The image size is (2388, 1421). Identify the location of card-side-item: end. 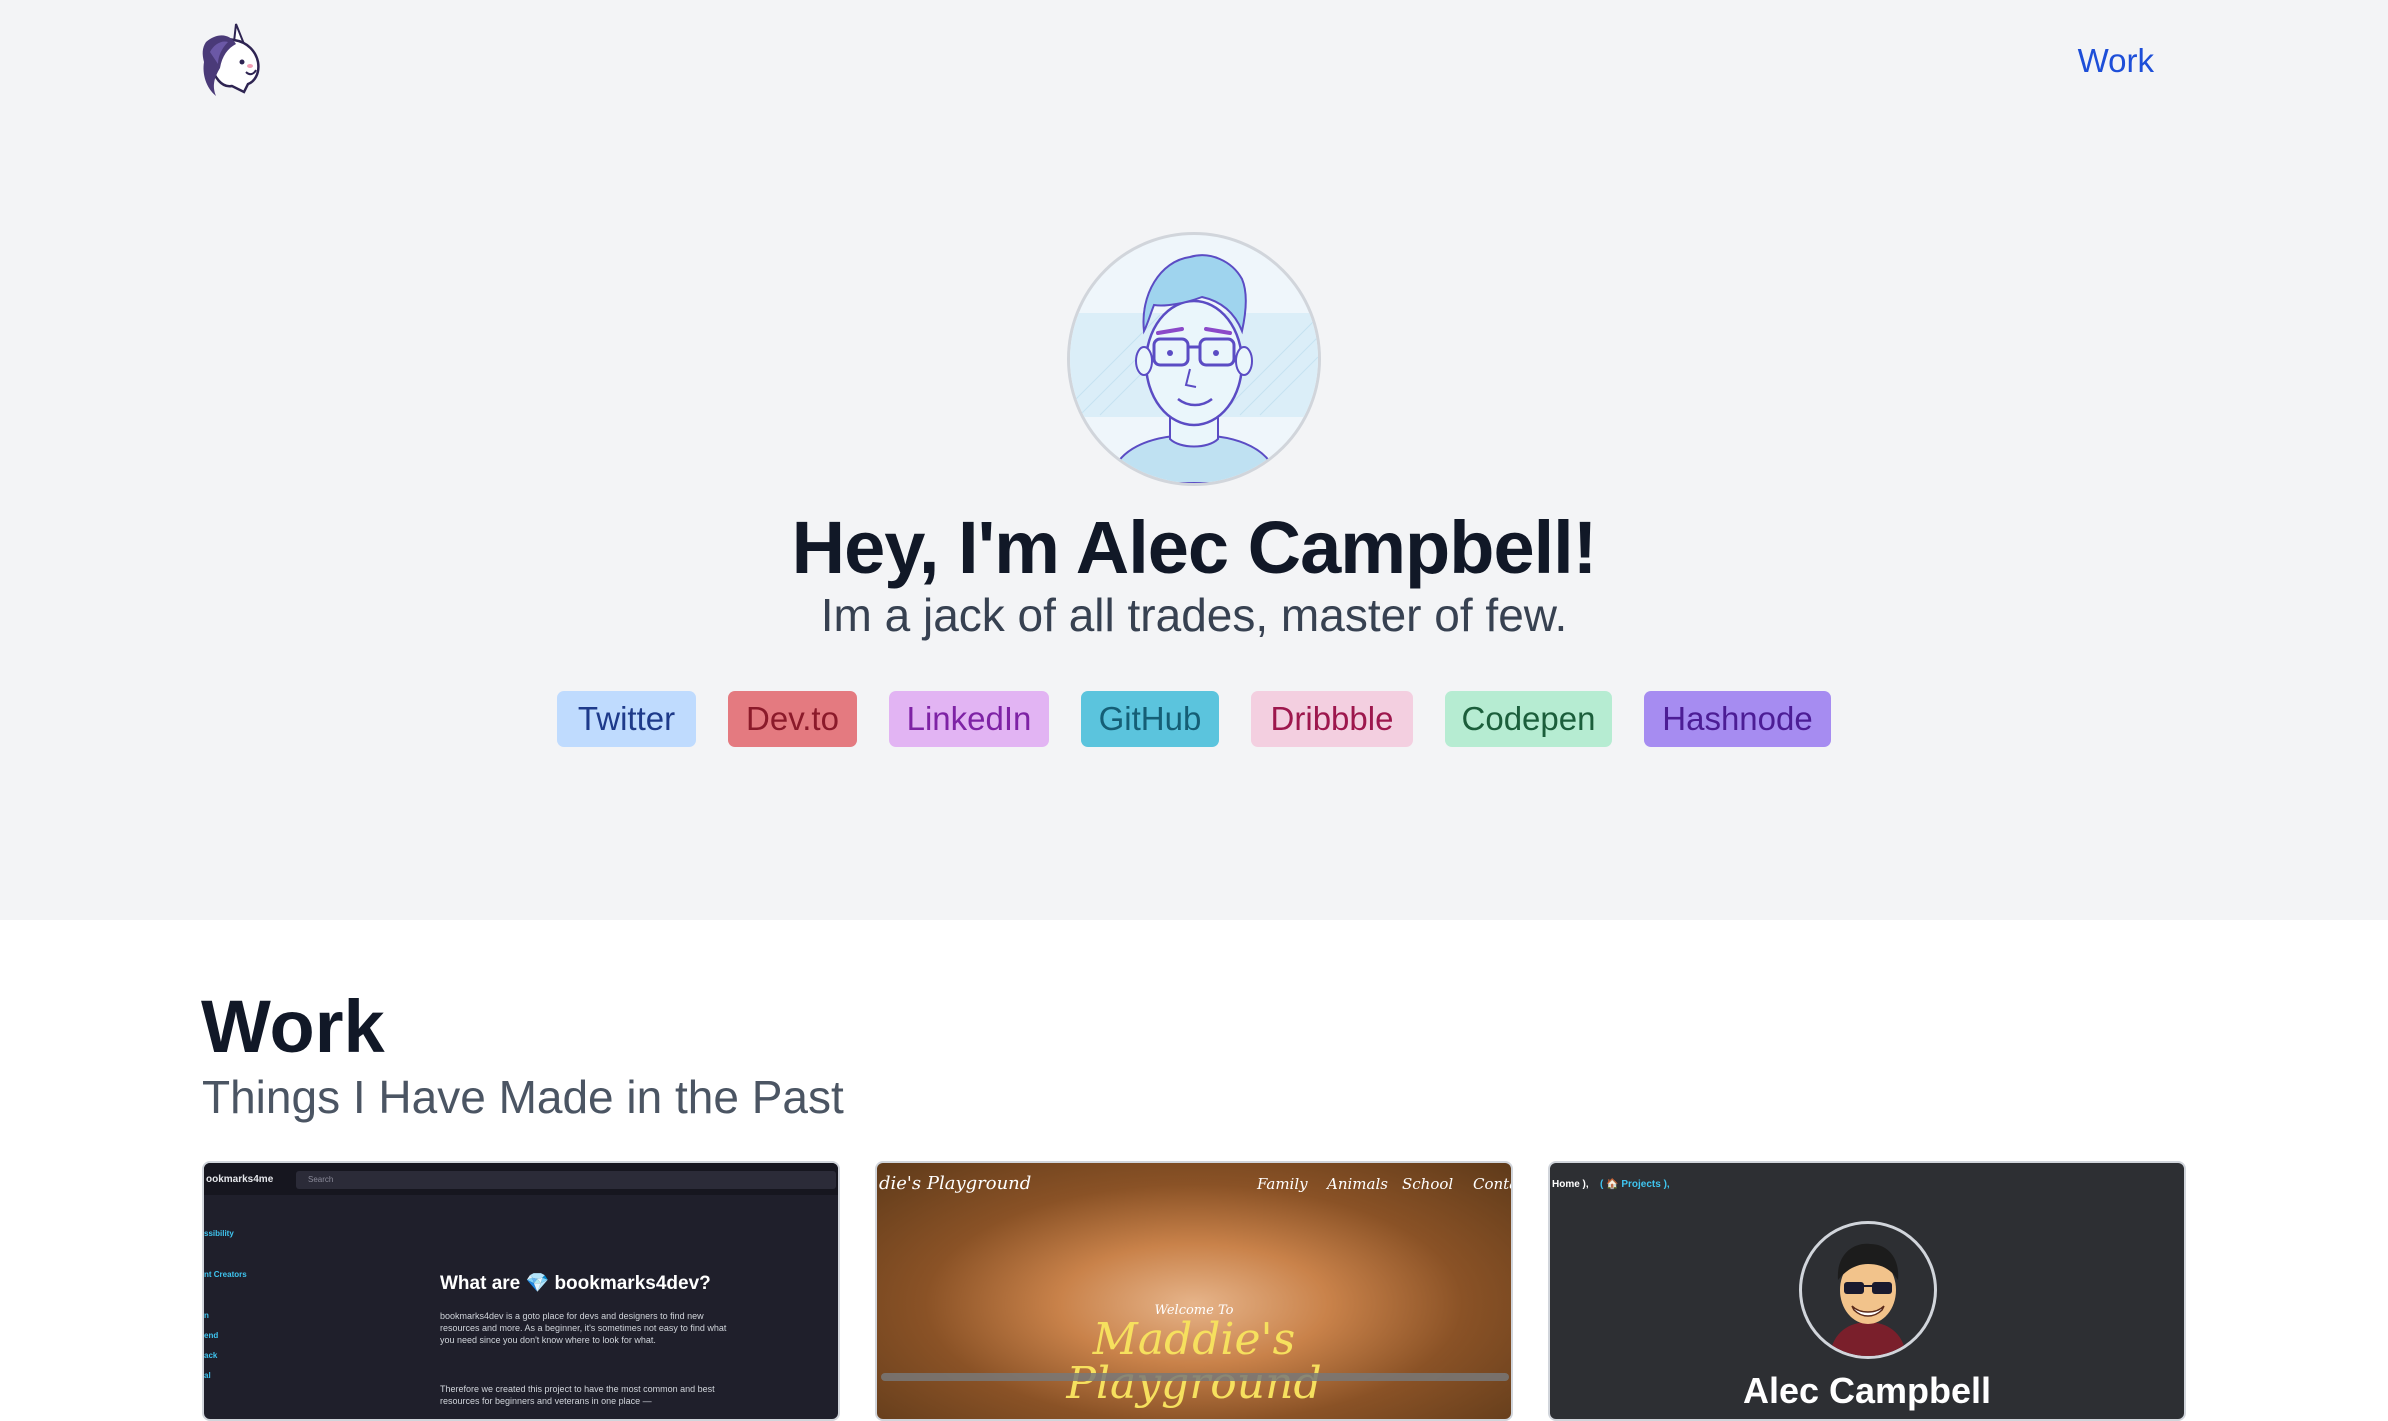
(211, 1335).